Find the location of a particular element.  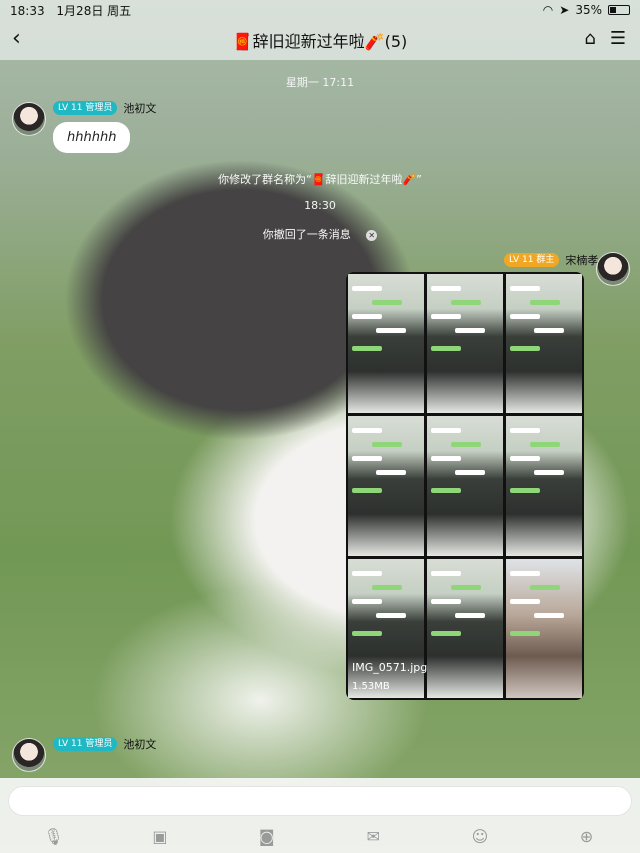

group-title: 🧧辞旧迎新过年啦🧨(5) is located at coordinates (320, 41).